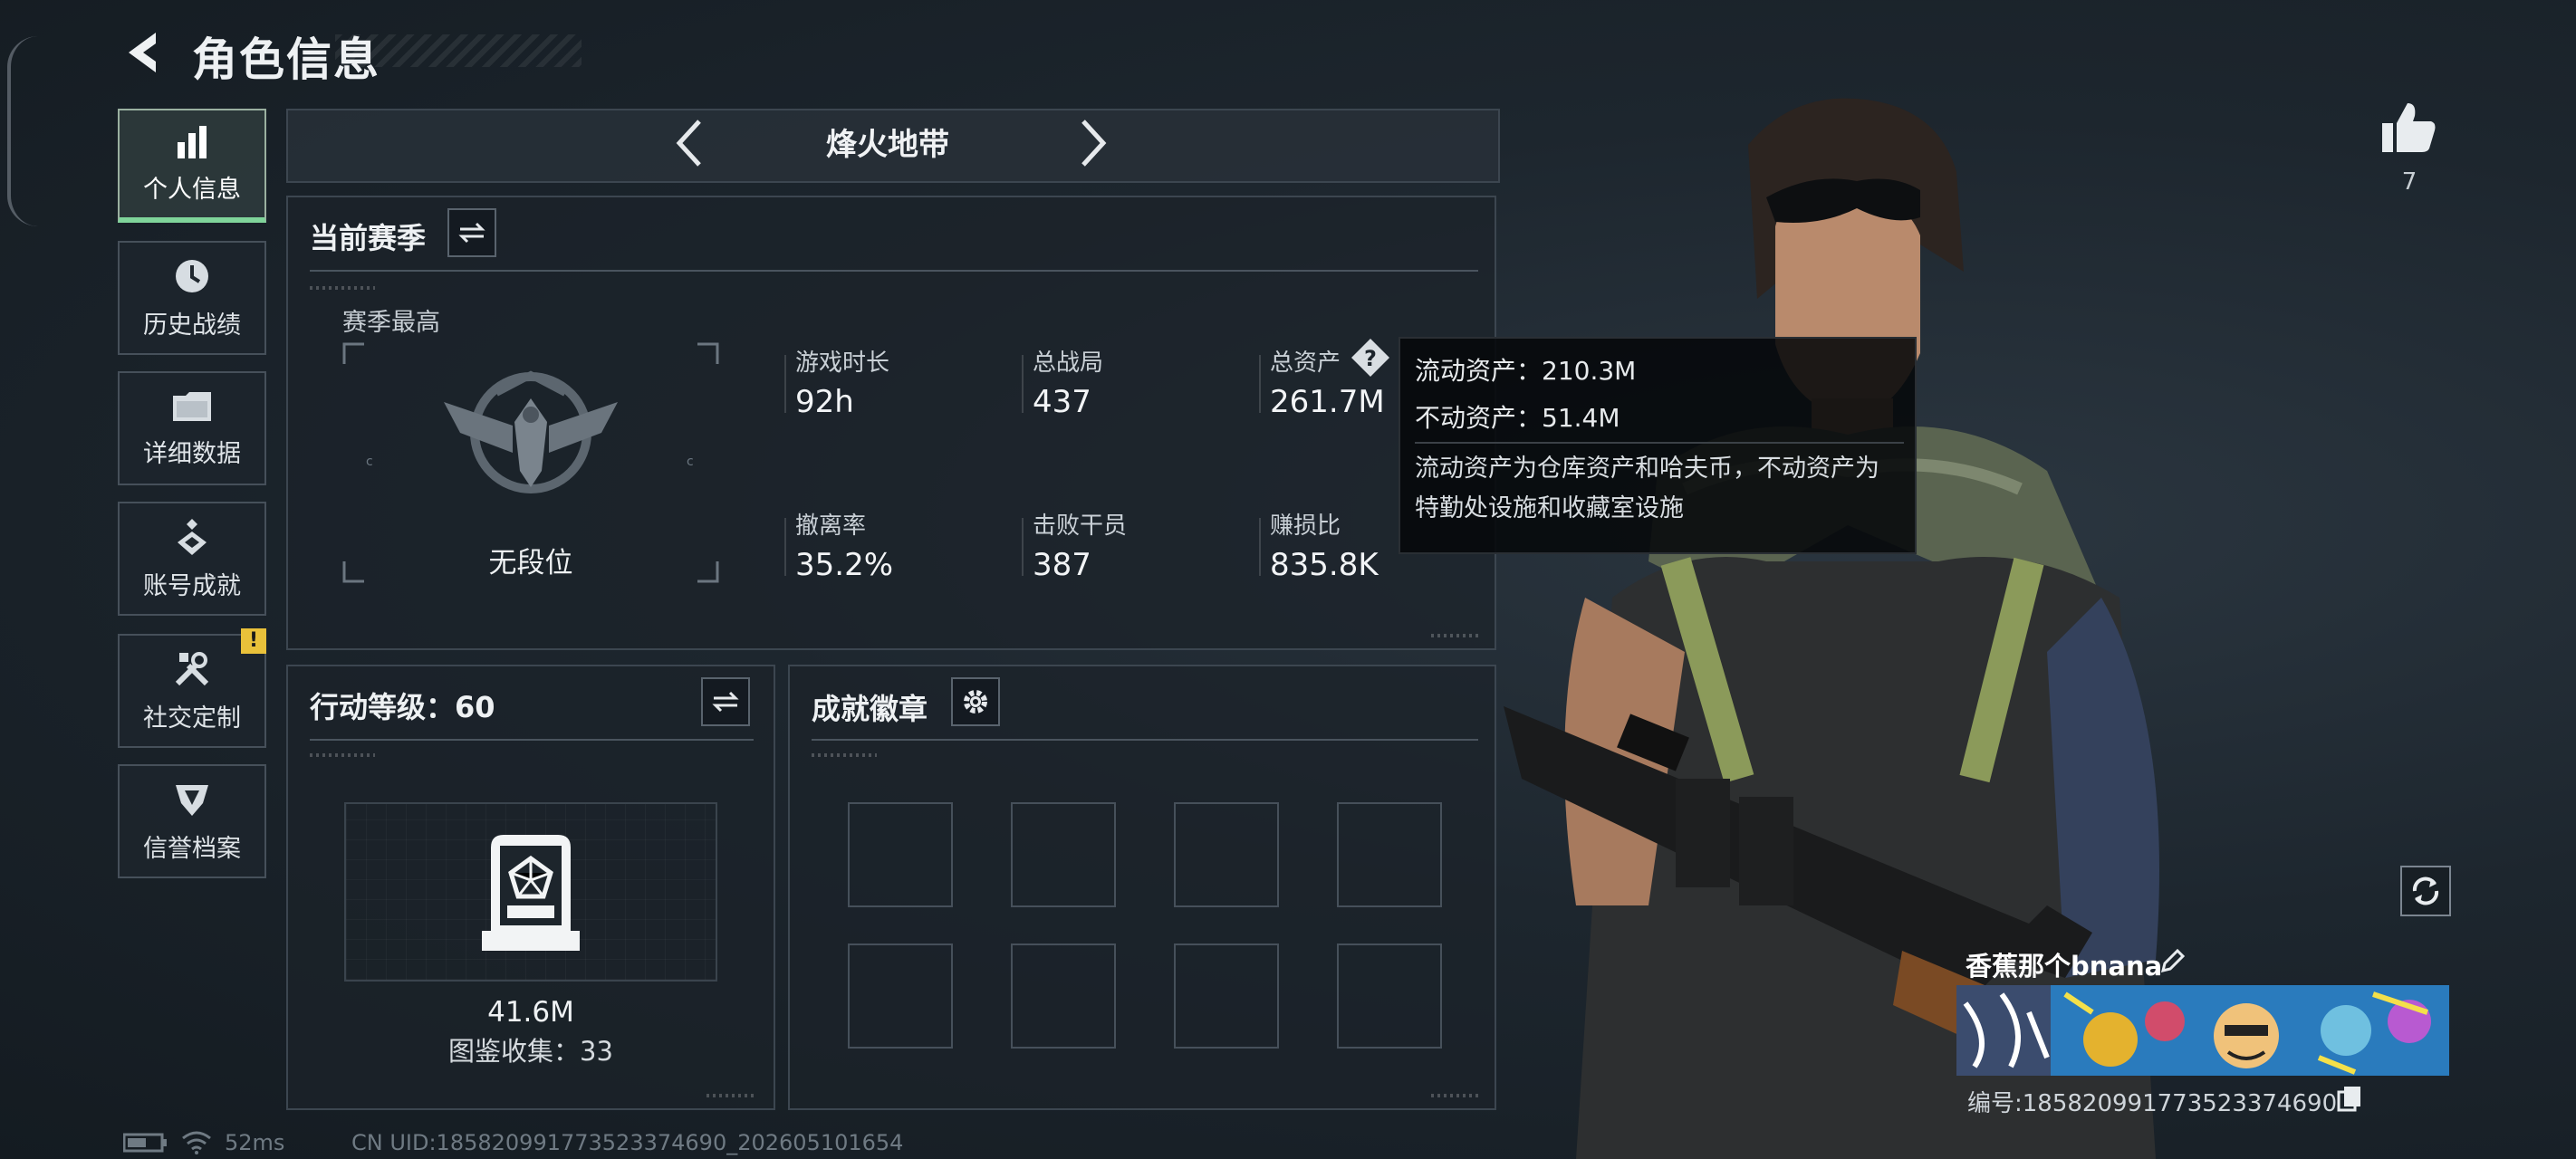 Image resolution: width=2576 pixels, height=1159 pixels. Describe the element at coordinates (458, 50) in the screenshot. I see `title-decoration` at that location.